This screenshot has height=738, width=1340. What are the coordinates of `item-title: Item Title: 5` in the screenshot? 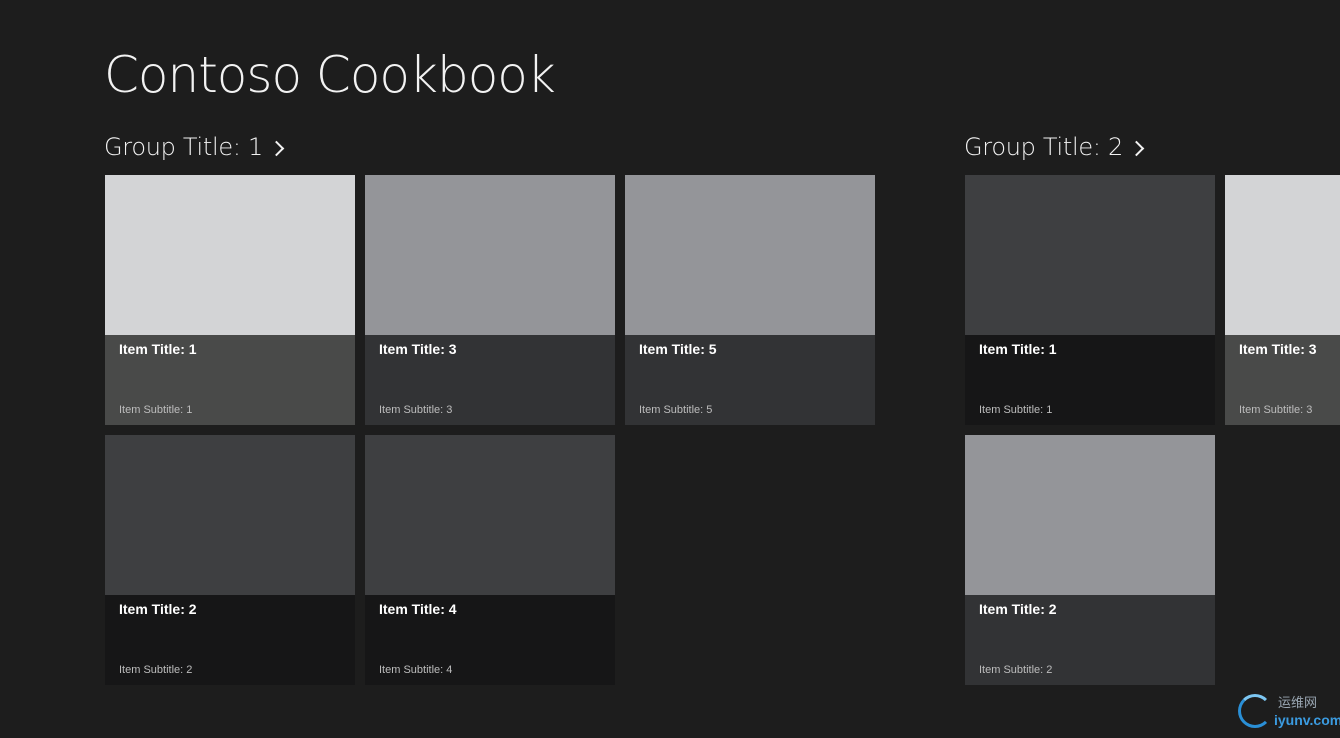 It's located at (678, 349).